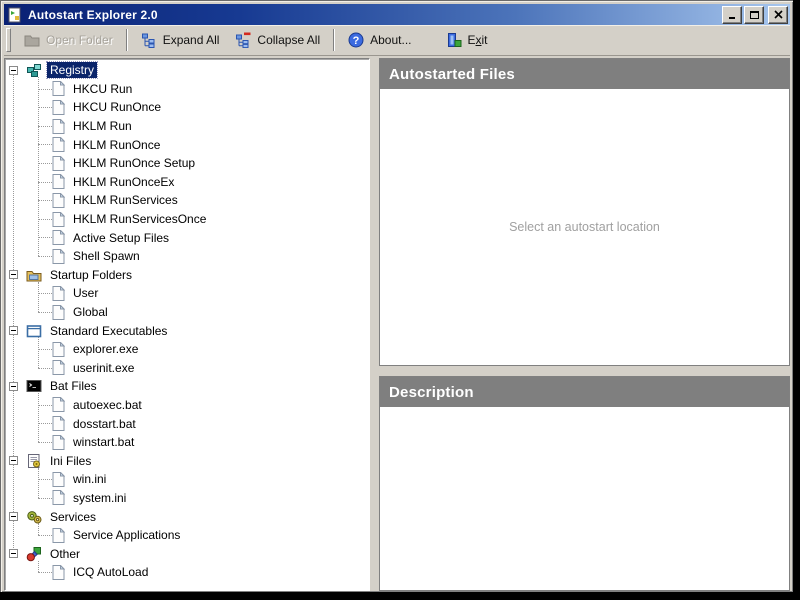 The height and width of the screenshot is (600, 800). I want to click on tree-item-row: HKLM RunServices, so click(187, 200).